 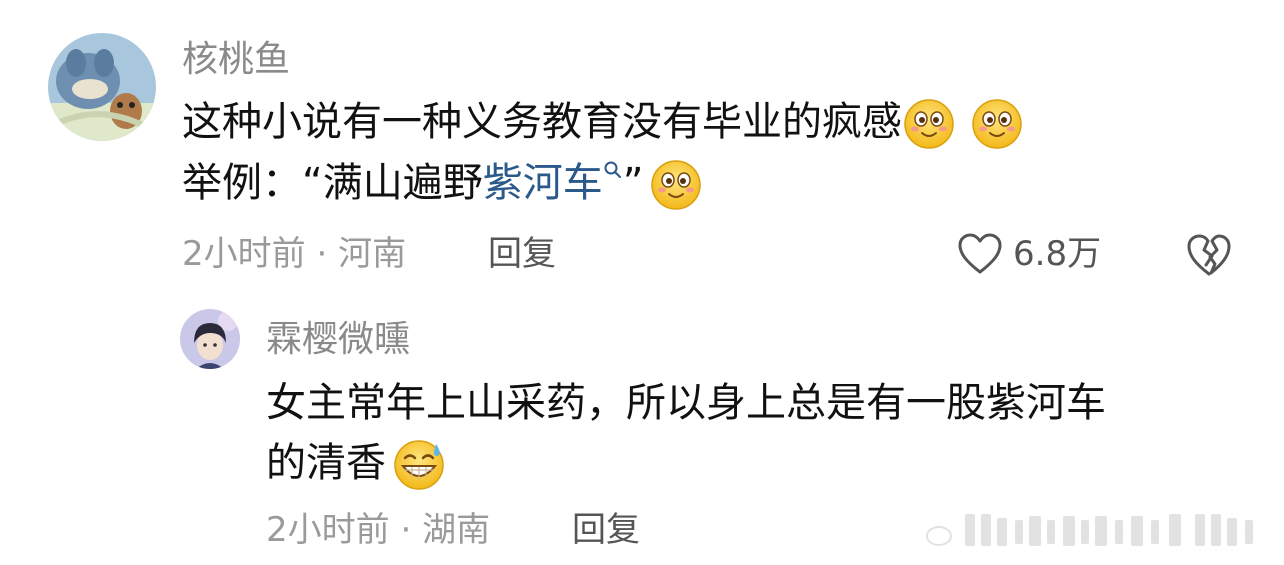 What do you see at coordinates (633, 183) in the screenshot?
I see `comment-line-2-suffix: ”` at bounding box center [633, 183].